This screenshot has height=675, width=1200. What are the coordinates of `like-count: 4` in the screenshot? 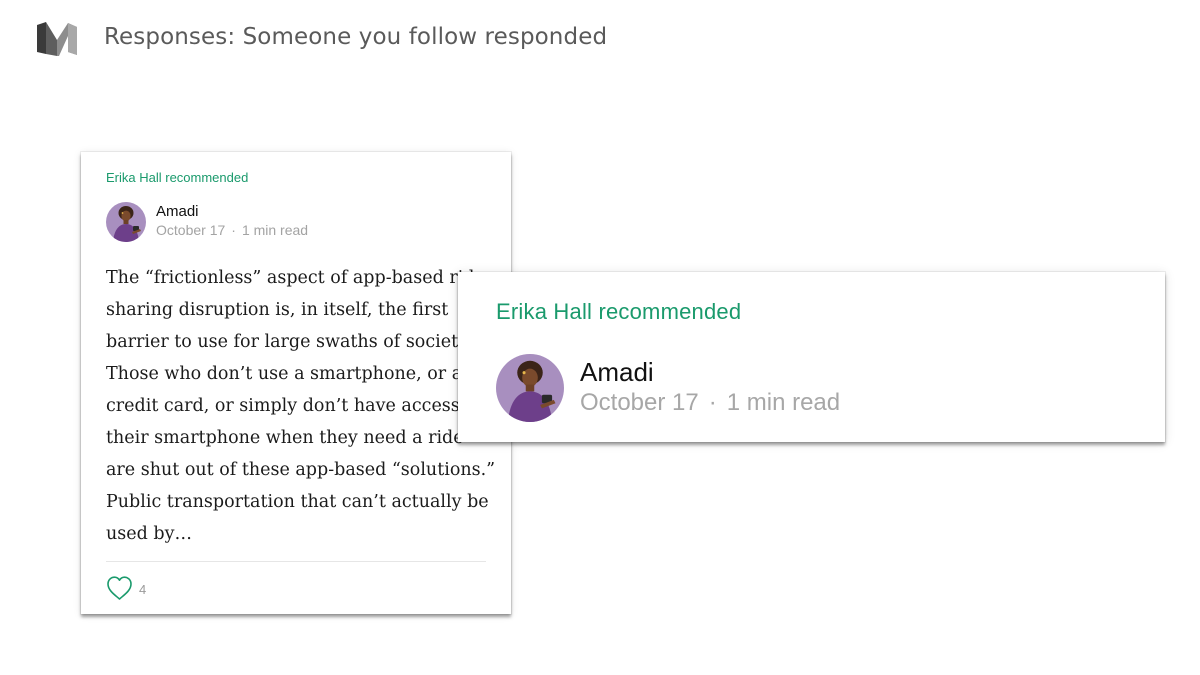 It's located at (143, 589).